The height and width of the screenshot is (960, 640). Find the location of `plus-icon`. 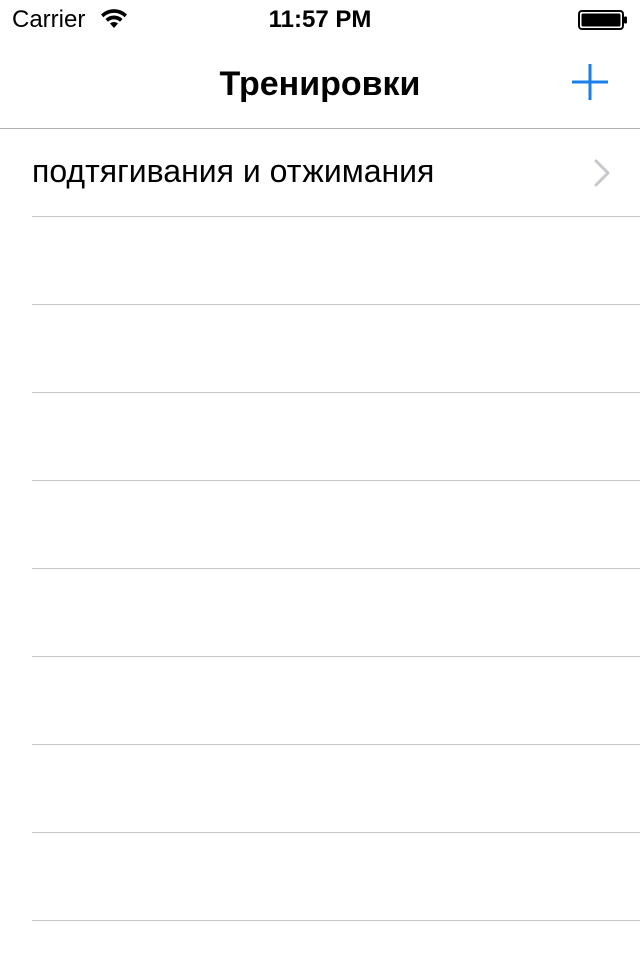

plus-icon is located at coordinates (590, 82).